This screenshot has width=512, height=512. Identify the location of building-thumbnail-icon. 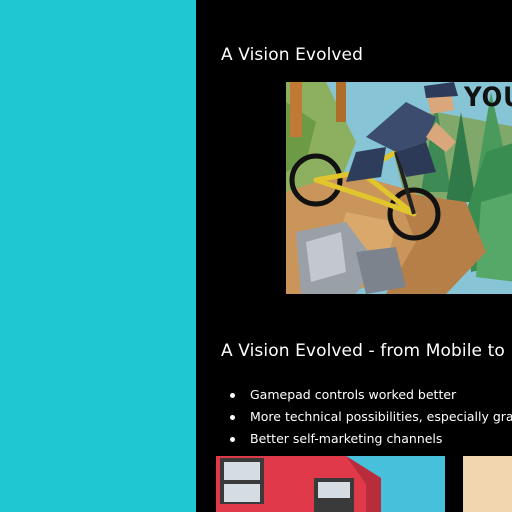
(330, 484).